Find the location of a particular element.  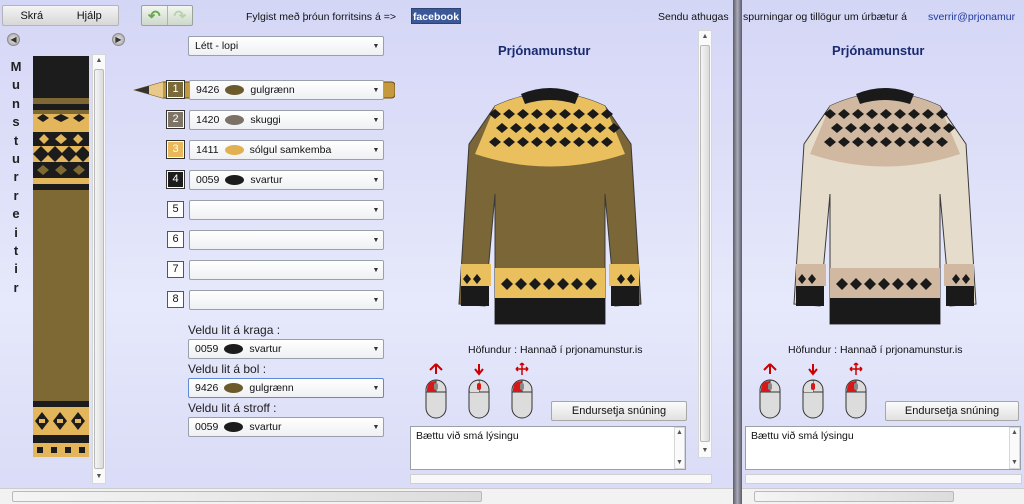

title-letter: i is located at coordinates (16, 232).